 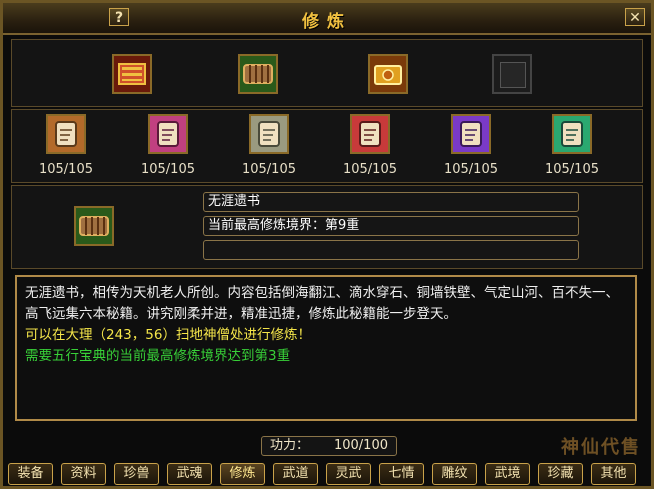 What do you see at coordinates (507, 474) in the screenshot?
I see `tab-martial-realm: 武境` at bounding box center [507, 474].